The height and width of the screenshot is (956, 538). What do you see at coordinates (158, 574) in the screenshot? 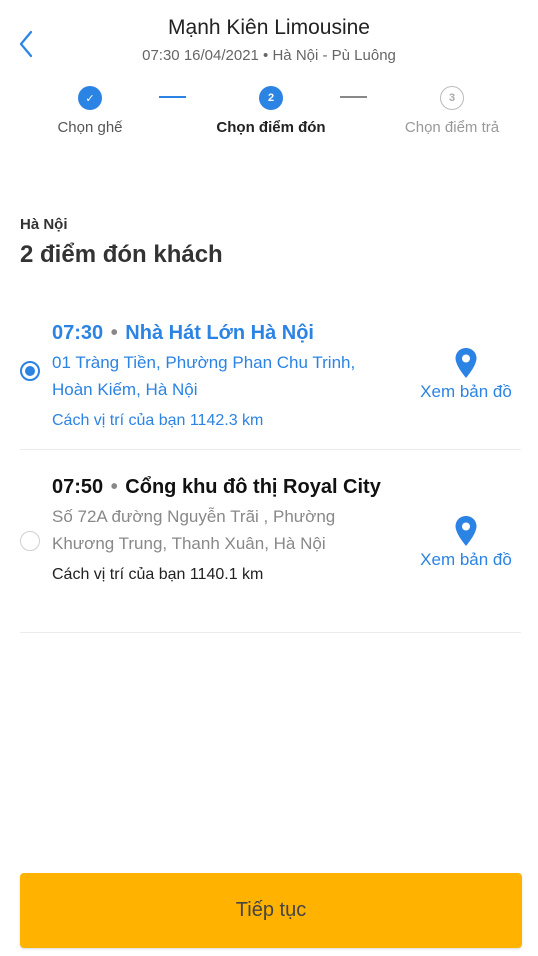
I see `pickup-distance: Cách vị trí của bạn 1140.1 km` at bounding box center [158, 574].